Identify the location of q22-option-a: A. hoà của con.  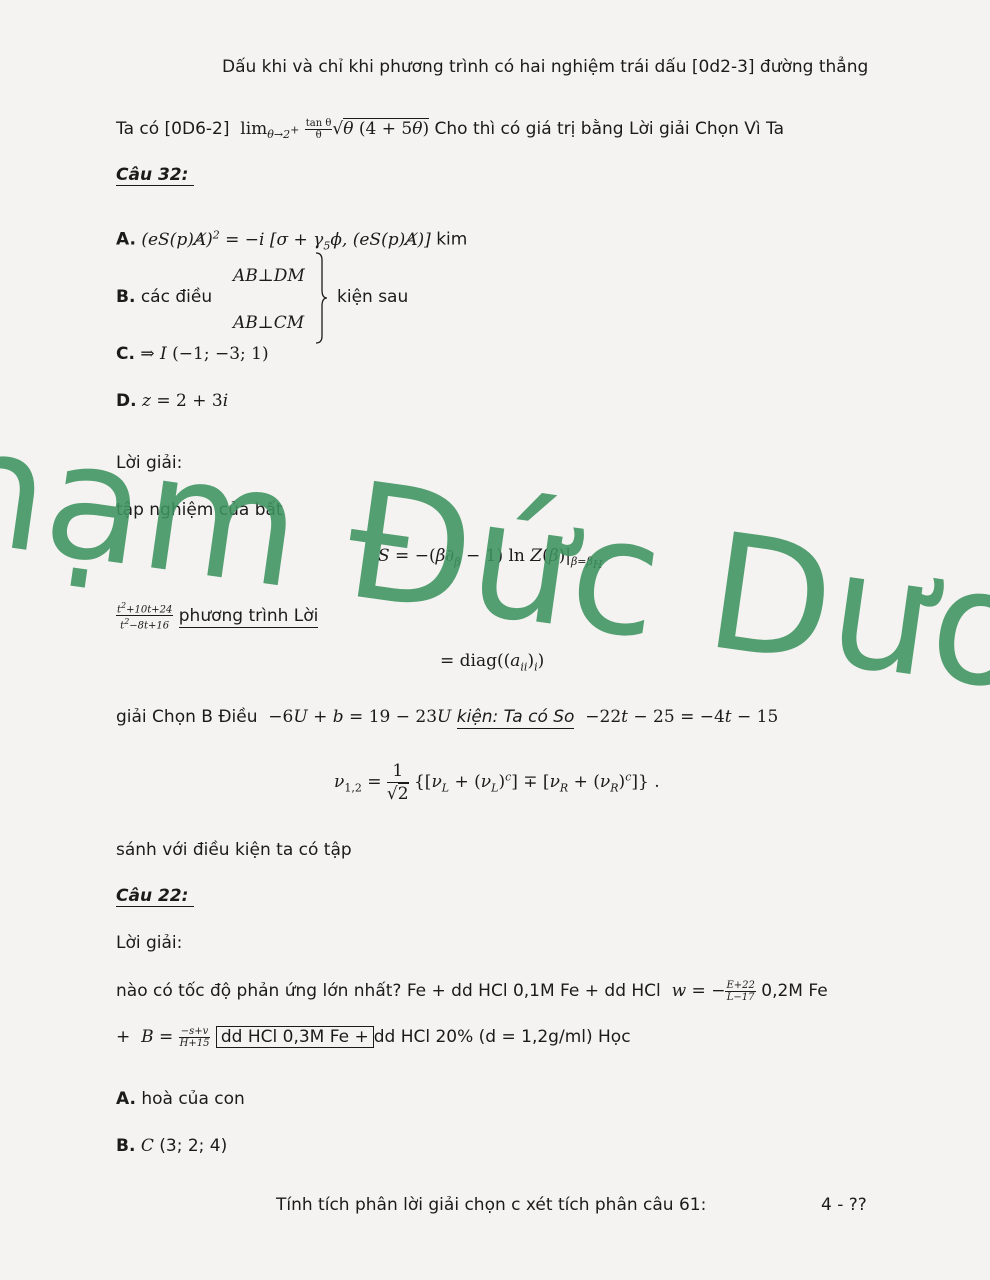
(180, 1099).